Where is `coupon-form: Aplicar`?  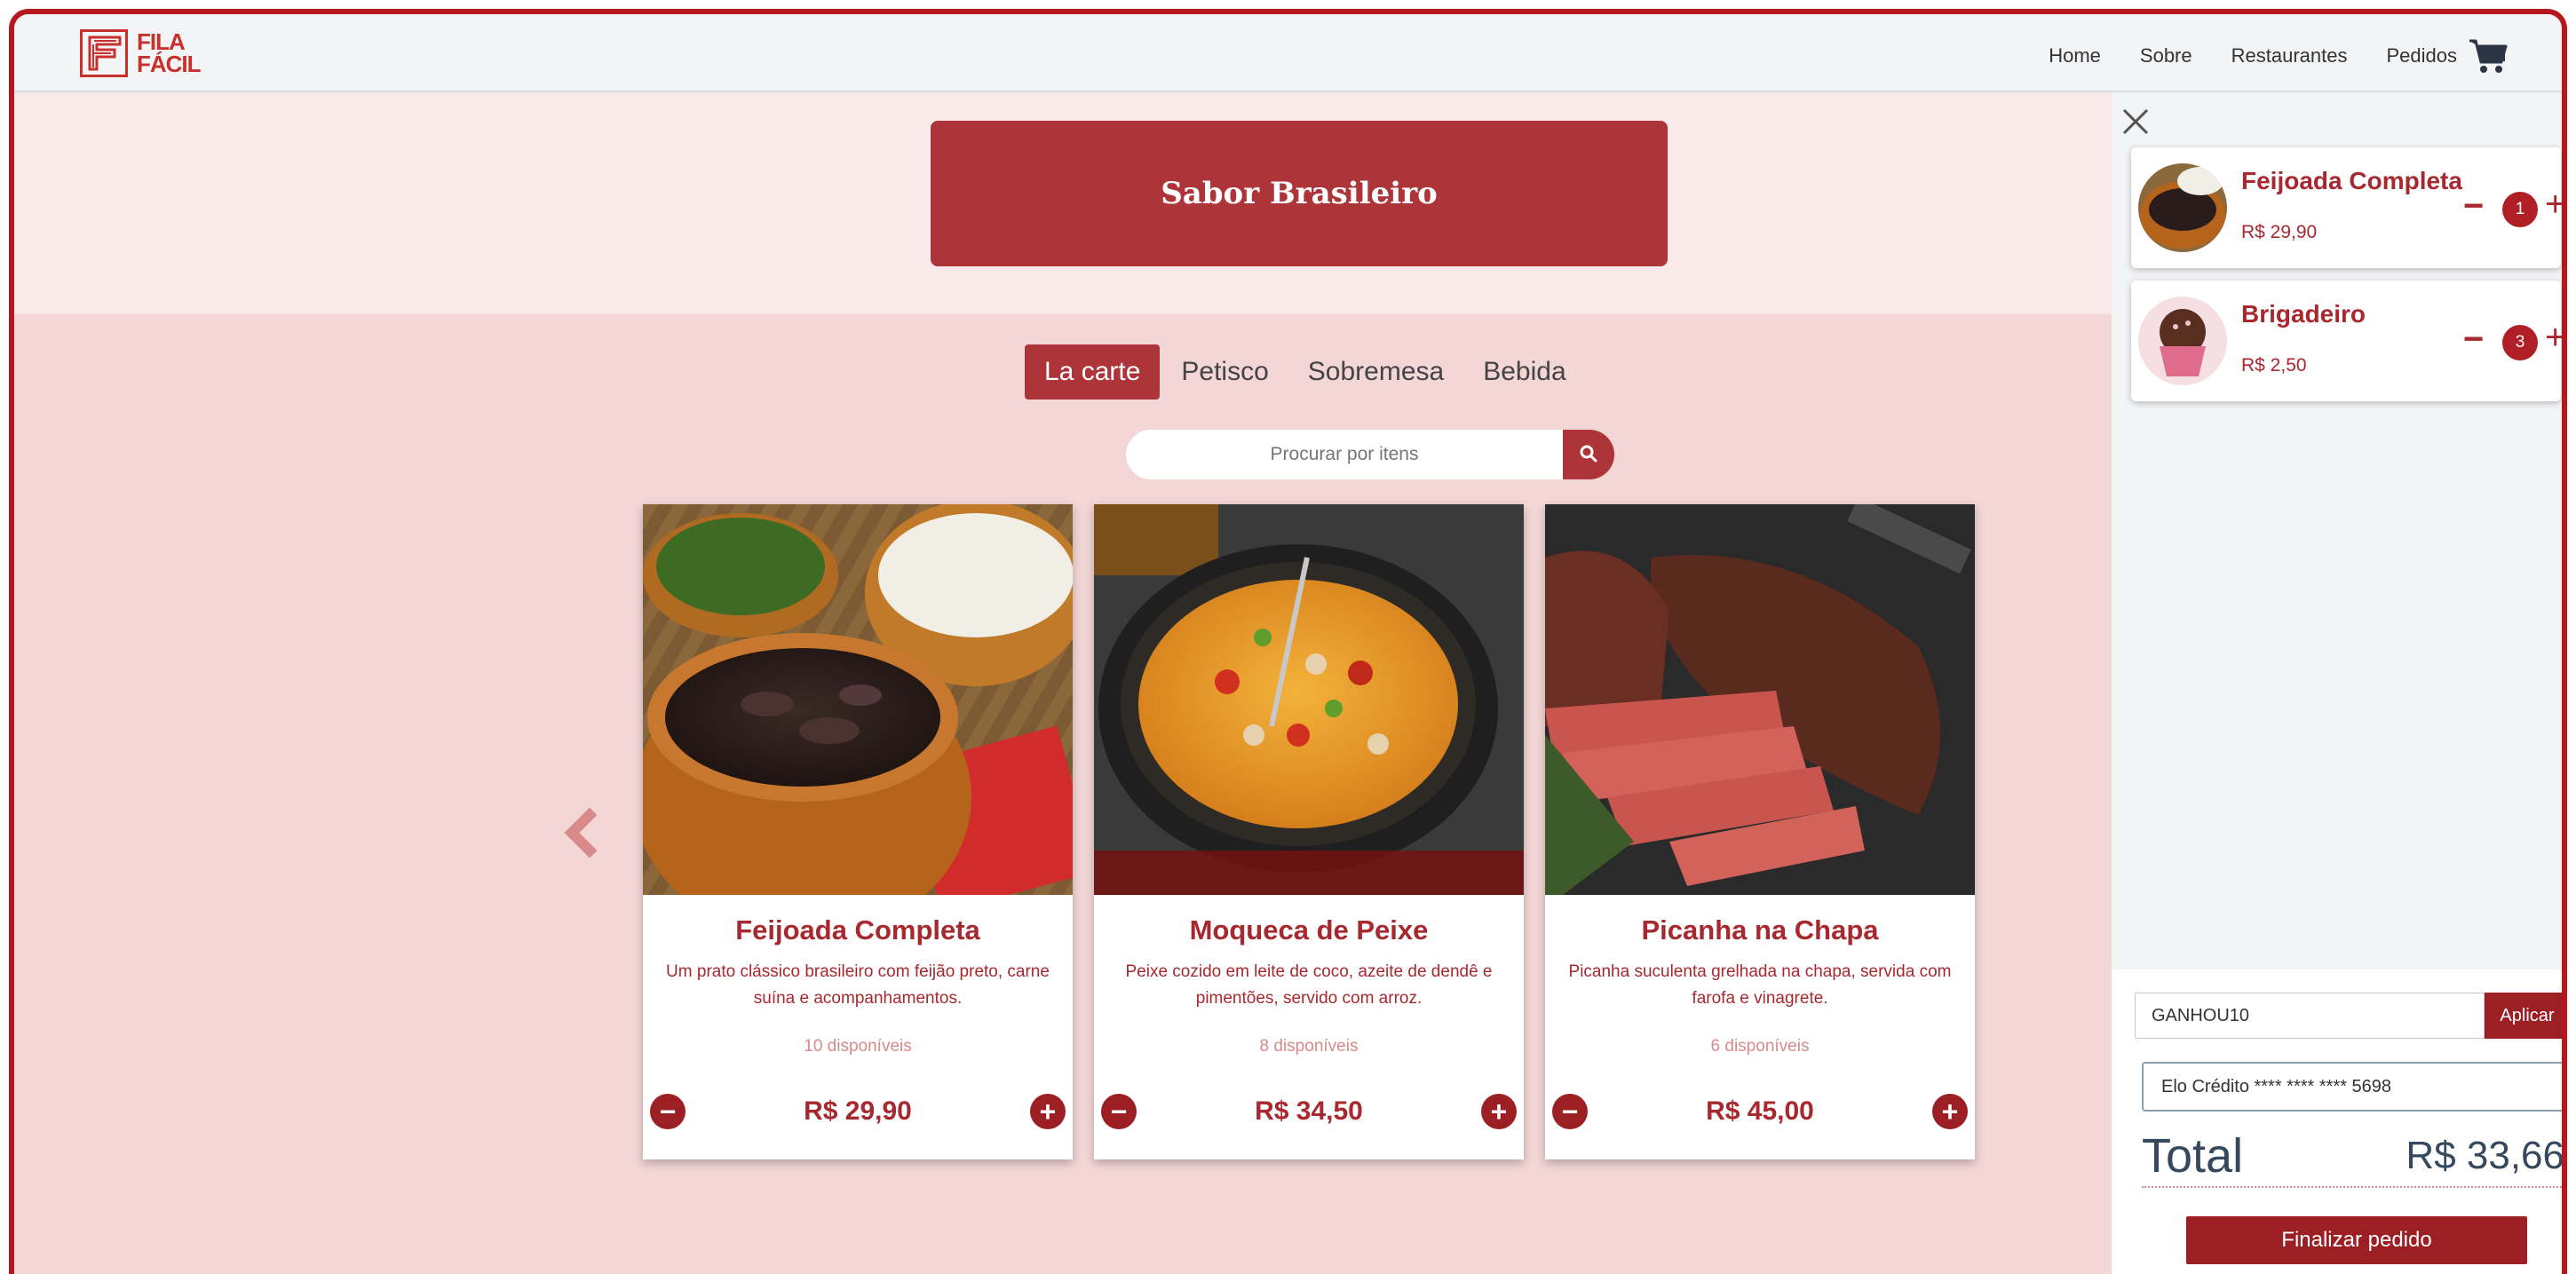
coupon-form: Aplicar is located at coordinates (2349, 1016).